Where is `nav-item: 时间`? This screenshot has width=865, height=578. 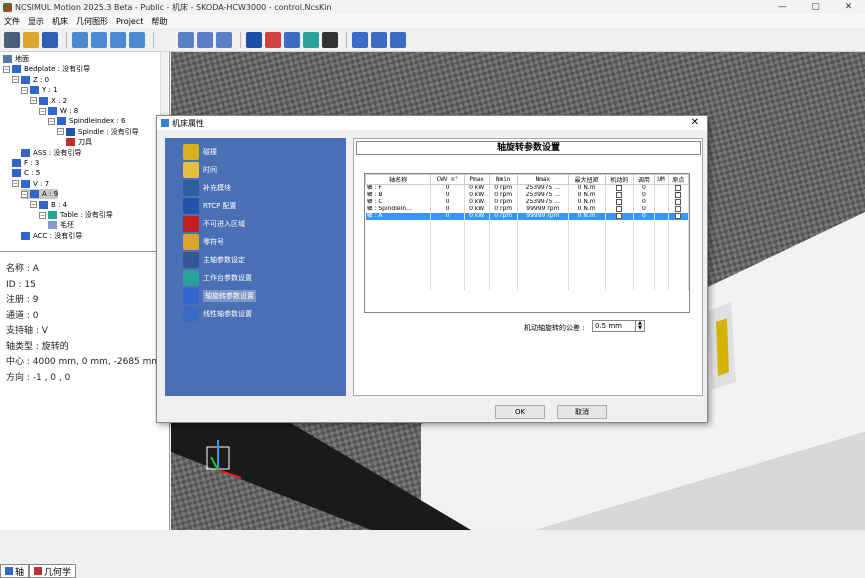 nav-item: 时间 is located at coordinates (200, 170).